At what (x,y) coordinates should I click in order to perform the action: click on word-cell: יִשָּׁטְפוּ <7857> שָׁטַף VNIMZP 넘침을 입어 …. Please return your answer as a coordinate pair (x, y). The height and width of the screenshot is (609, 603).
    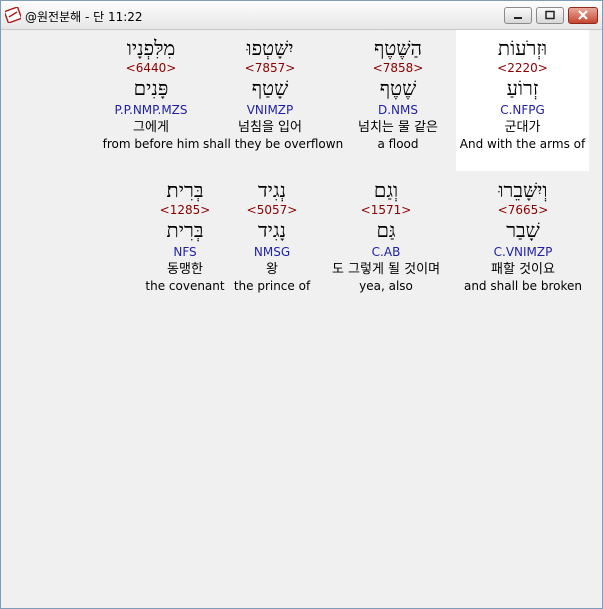
    Looking at the image, I should click on (273, 94).